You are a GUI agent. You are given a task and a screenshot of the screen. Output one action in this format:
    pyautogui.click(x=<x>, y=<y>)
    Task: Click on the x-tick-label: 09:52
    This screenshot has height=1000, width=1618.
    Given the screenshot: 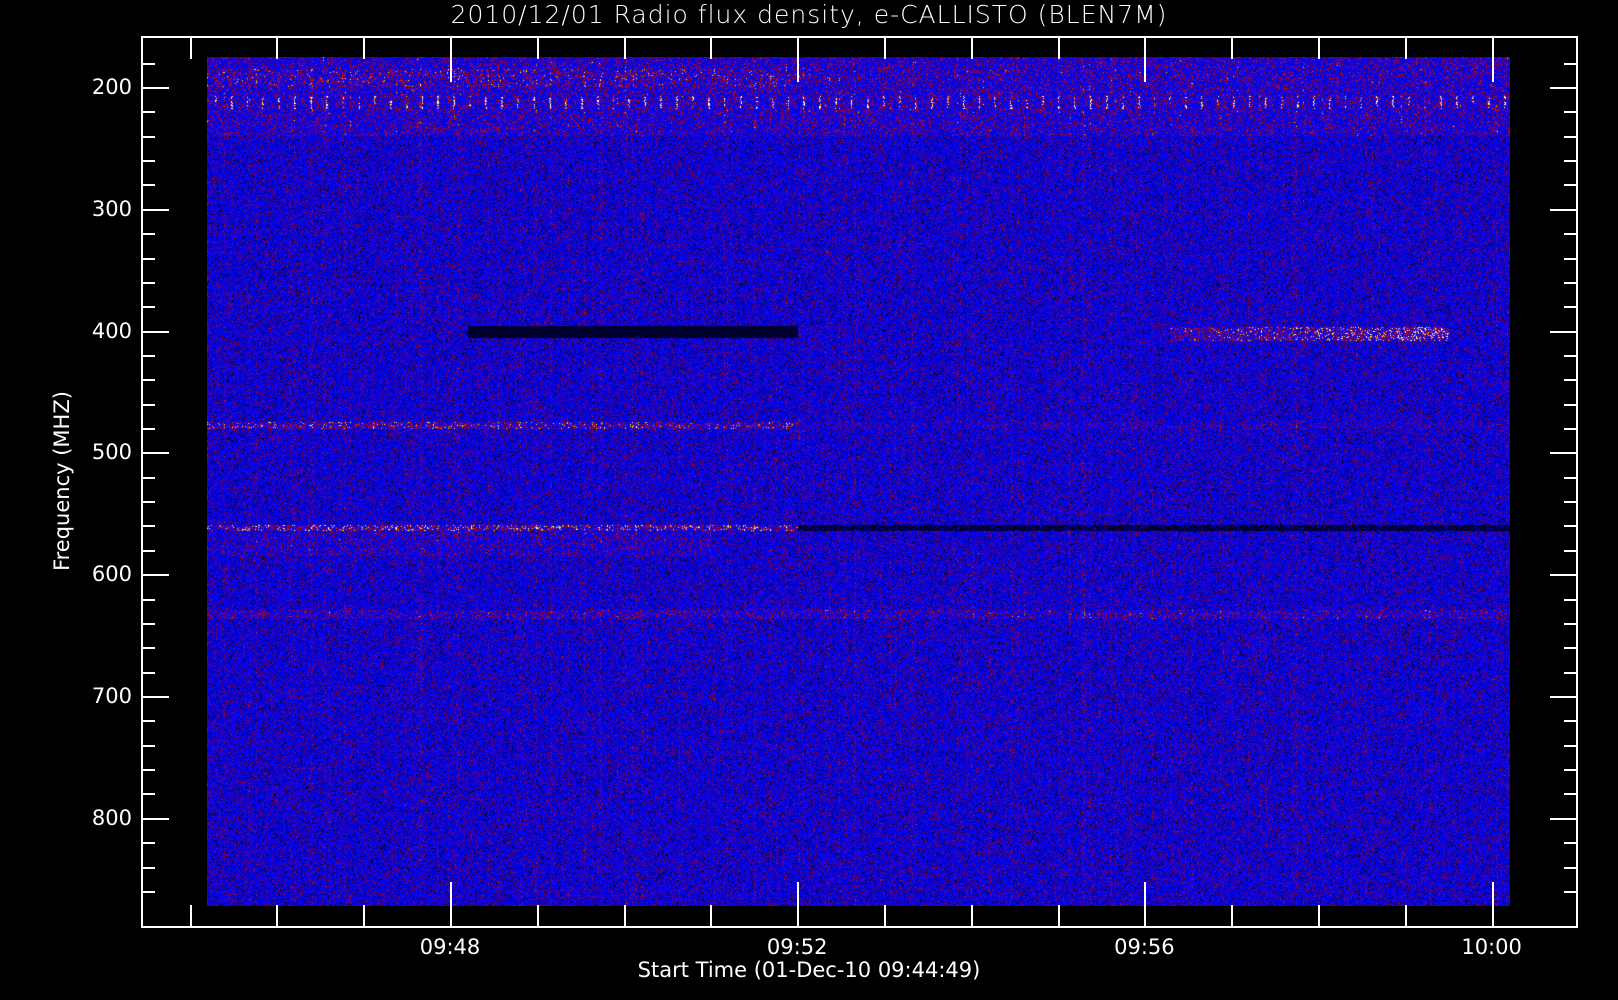 What is the action you would take?
    pyautogui.click(x=797, y=947)
    